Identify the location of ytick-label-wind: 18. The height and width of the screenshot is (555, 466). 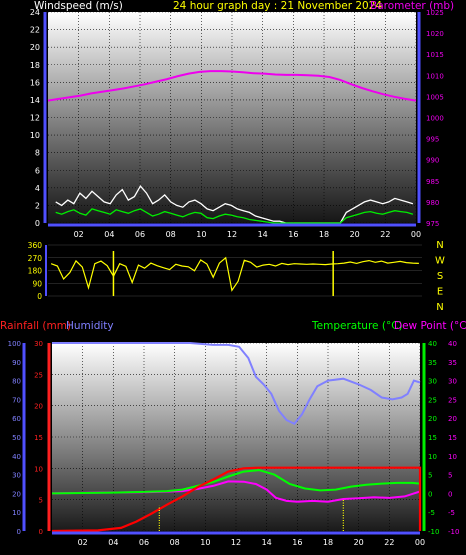
(35, 65).